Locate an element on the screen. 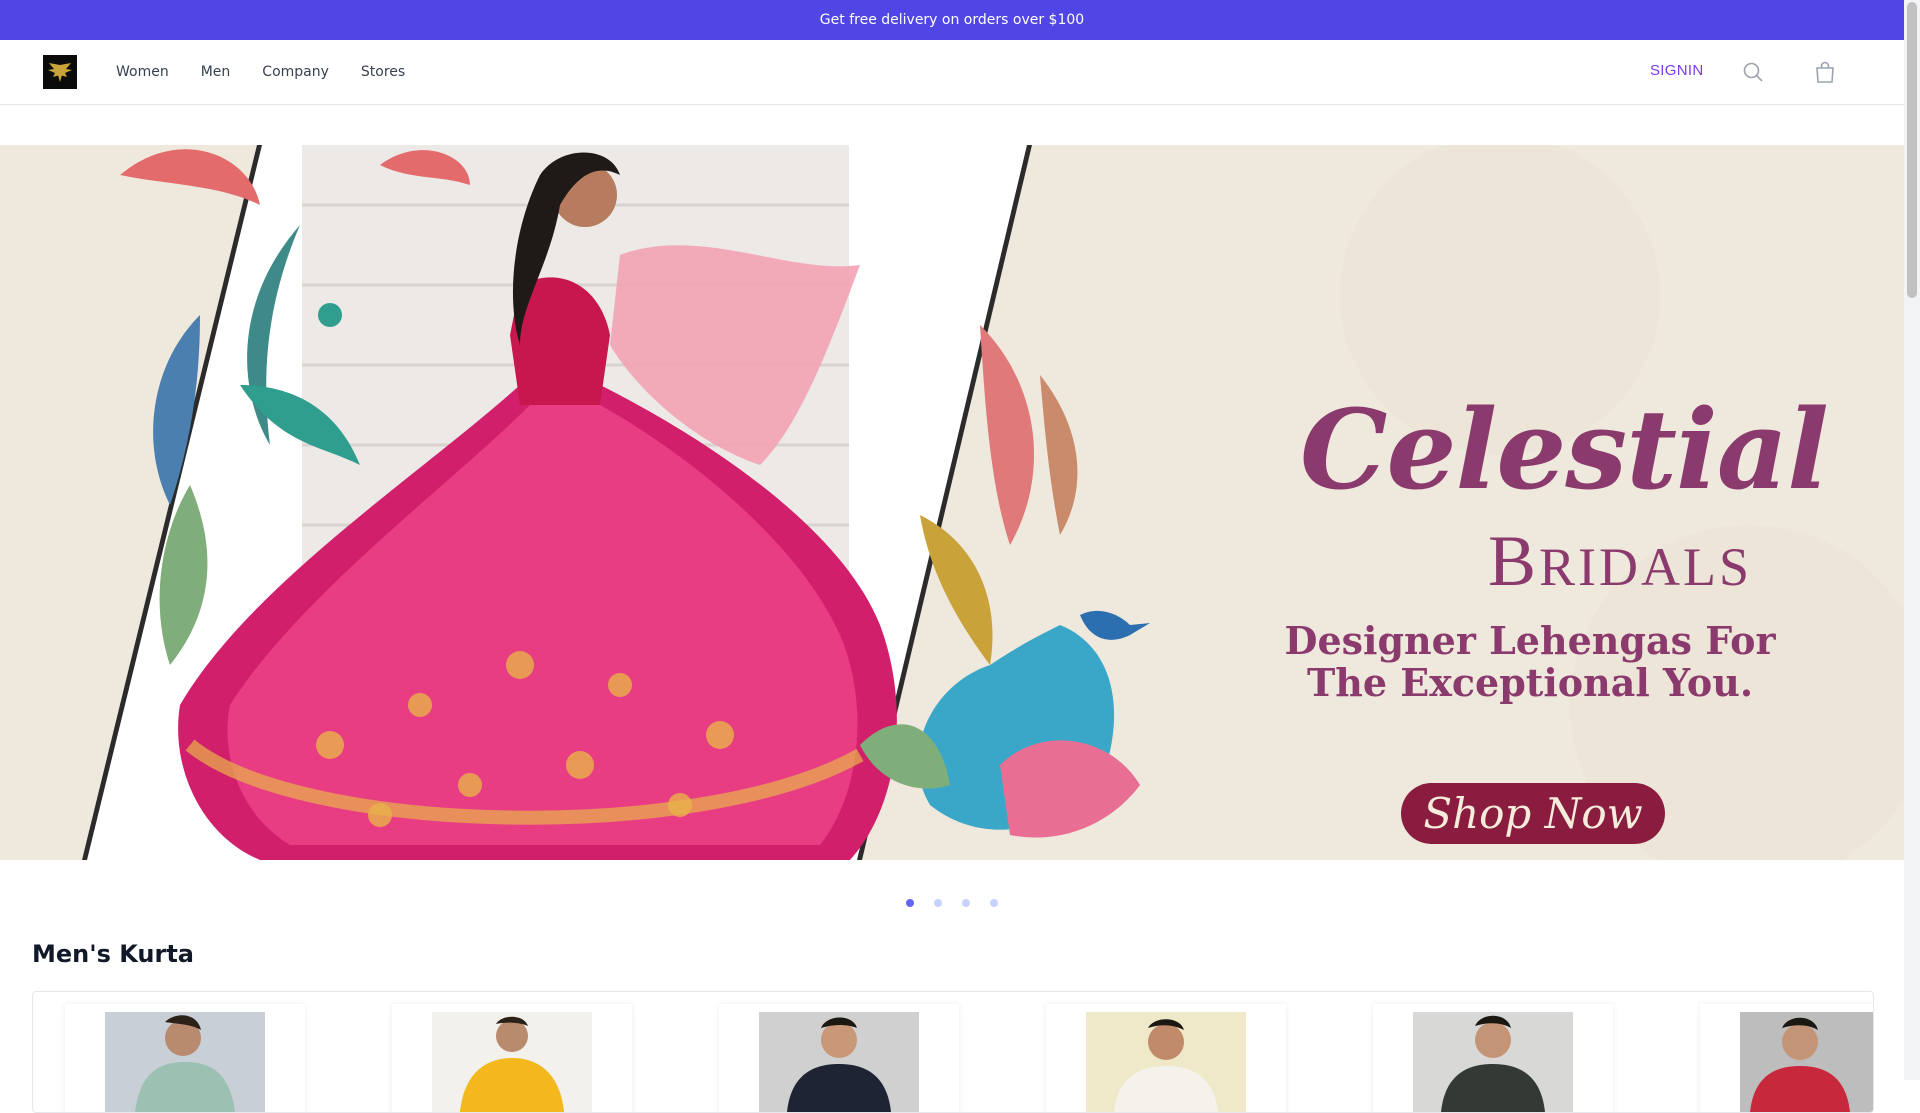  product-carousel is located at coordinates (953, 1052).